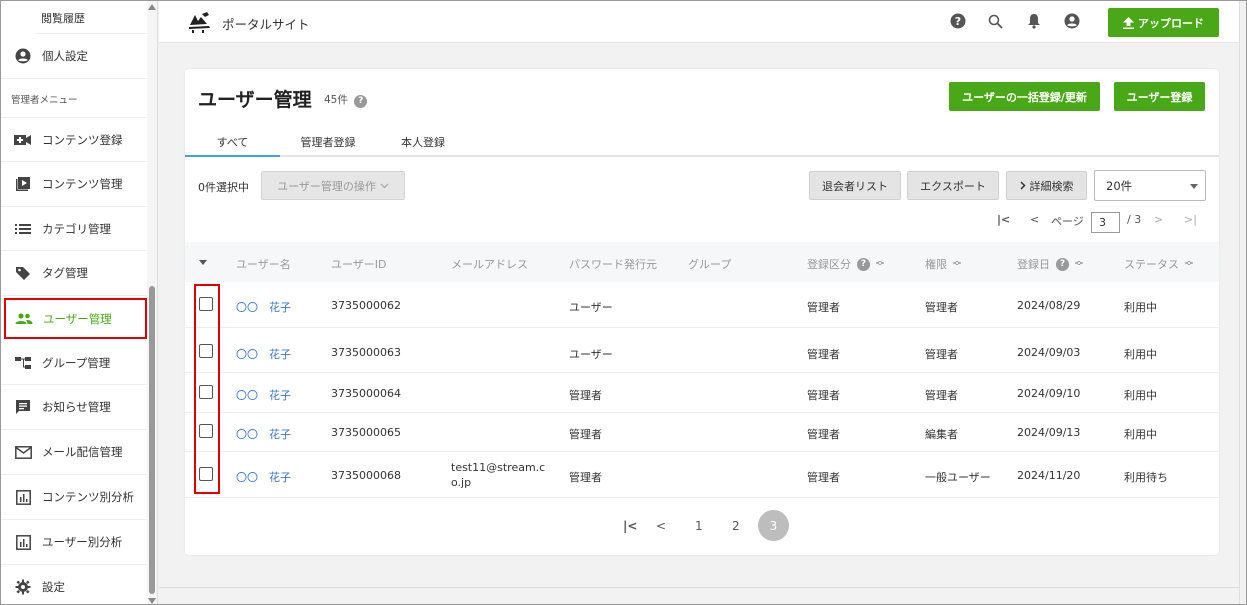 This screenshot has width=1247, height=605. What do you see at coordinates (74, 273) in the screenshot?
I see `sidebar-item-tag: タグ管理` at bounding box center [74, 273].